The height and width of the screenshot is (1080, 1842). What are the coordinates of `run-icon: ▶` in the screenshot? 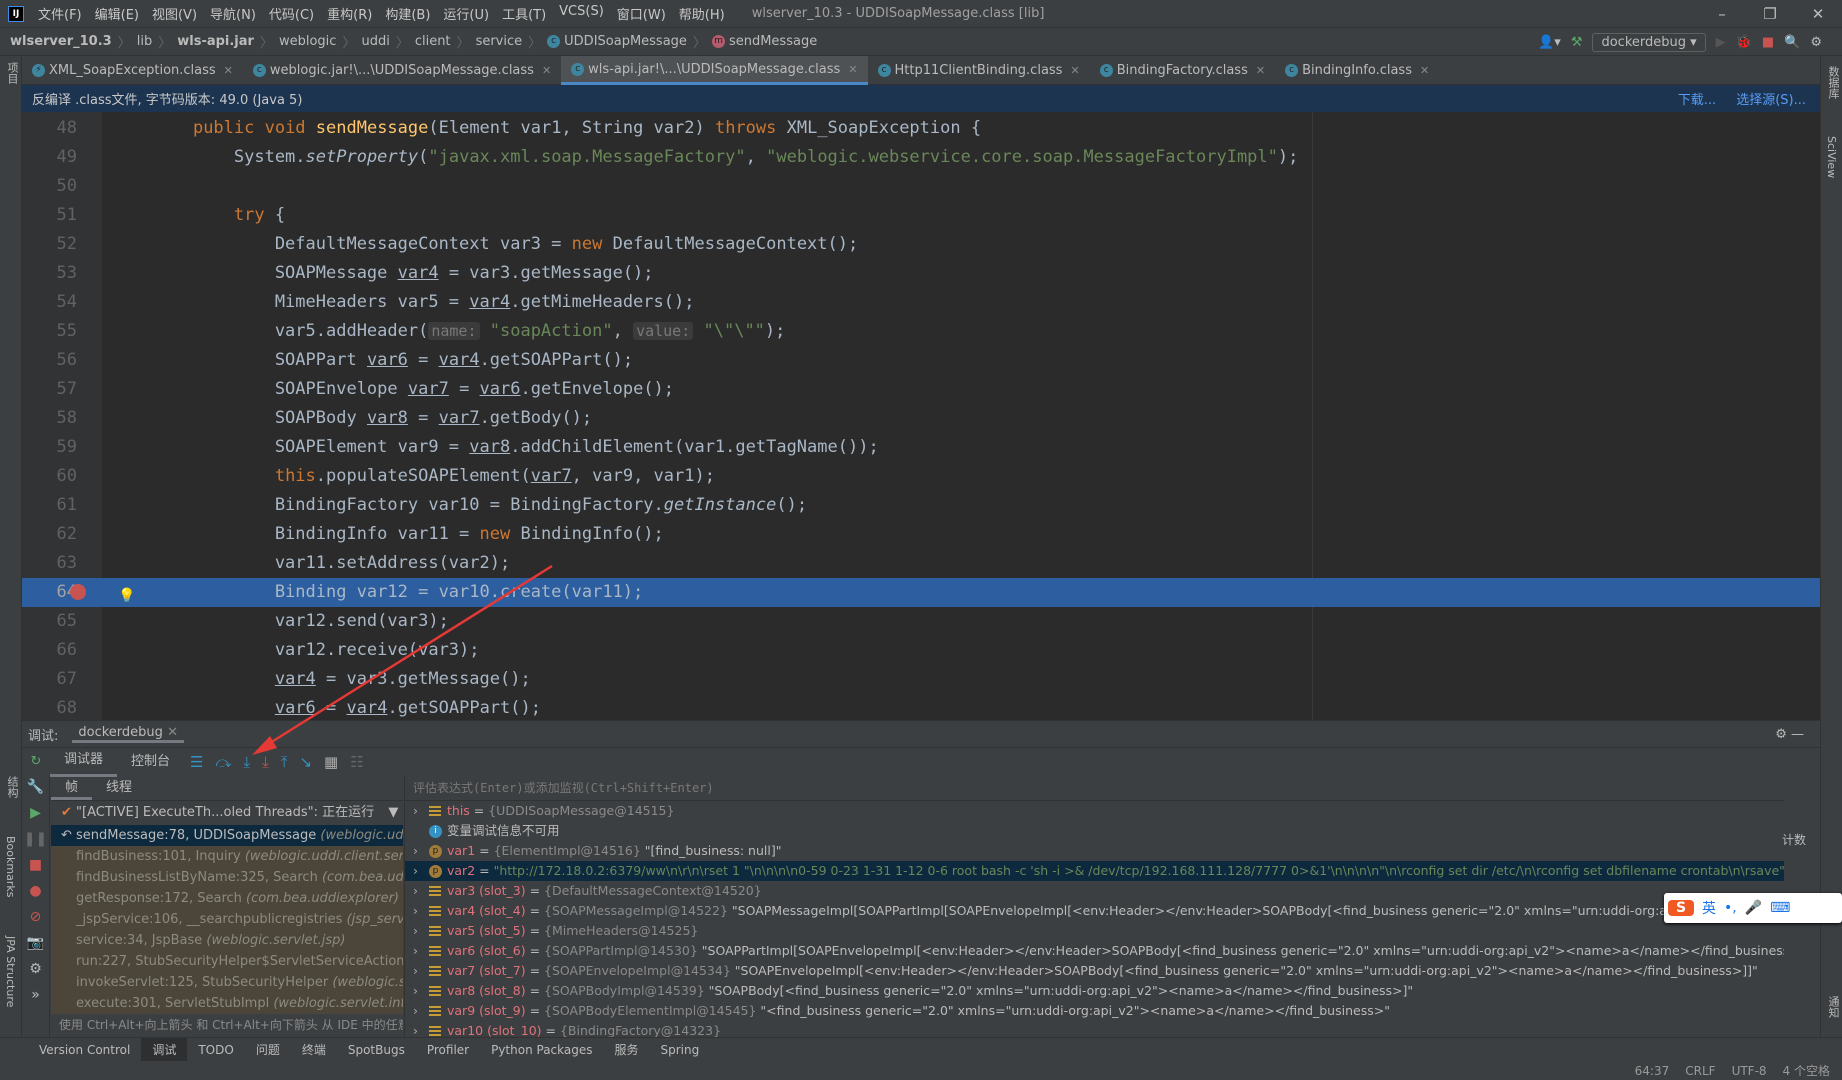 It's located at (1721, 42).